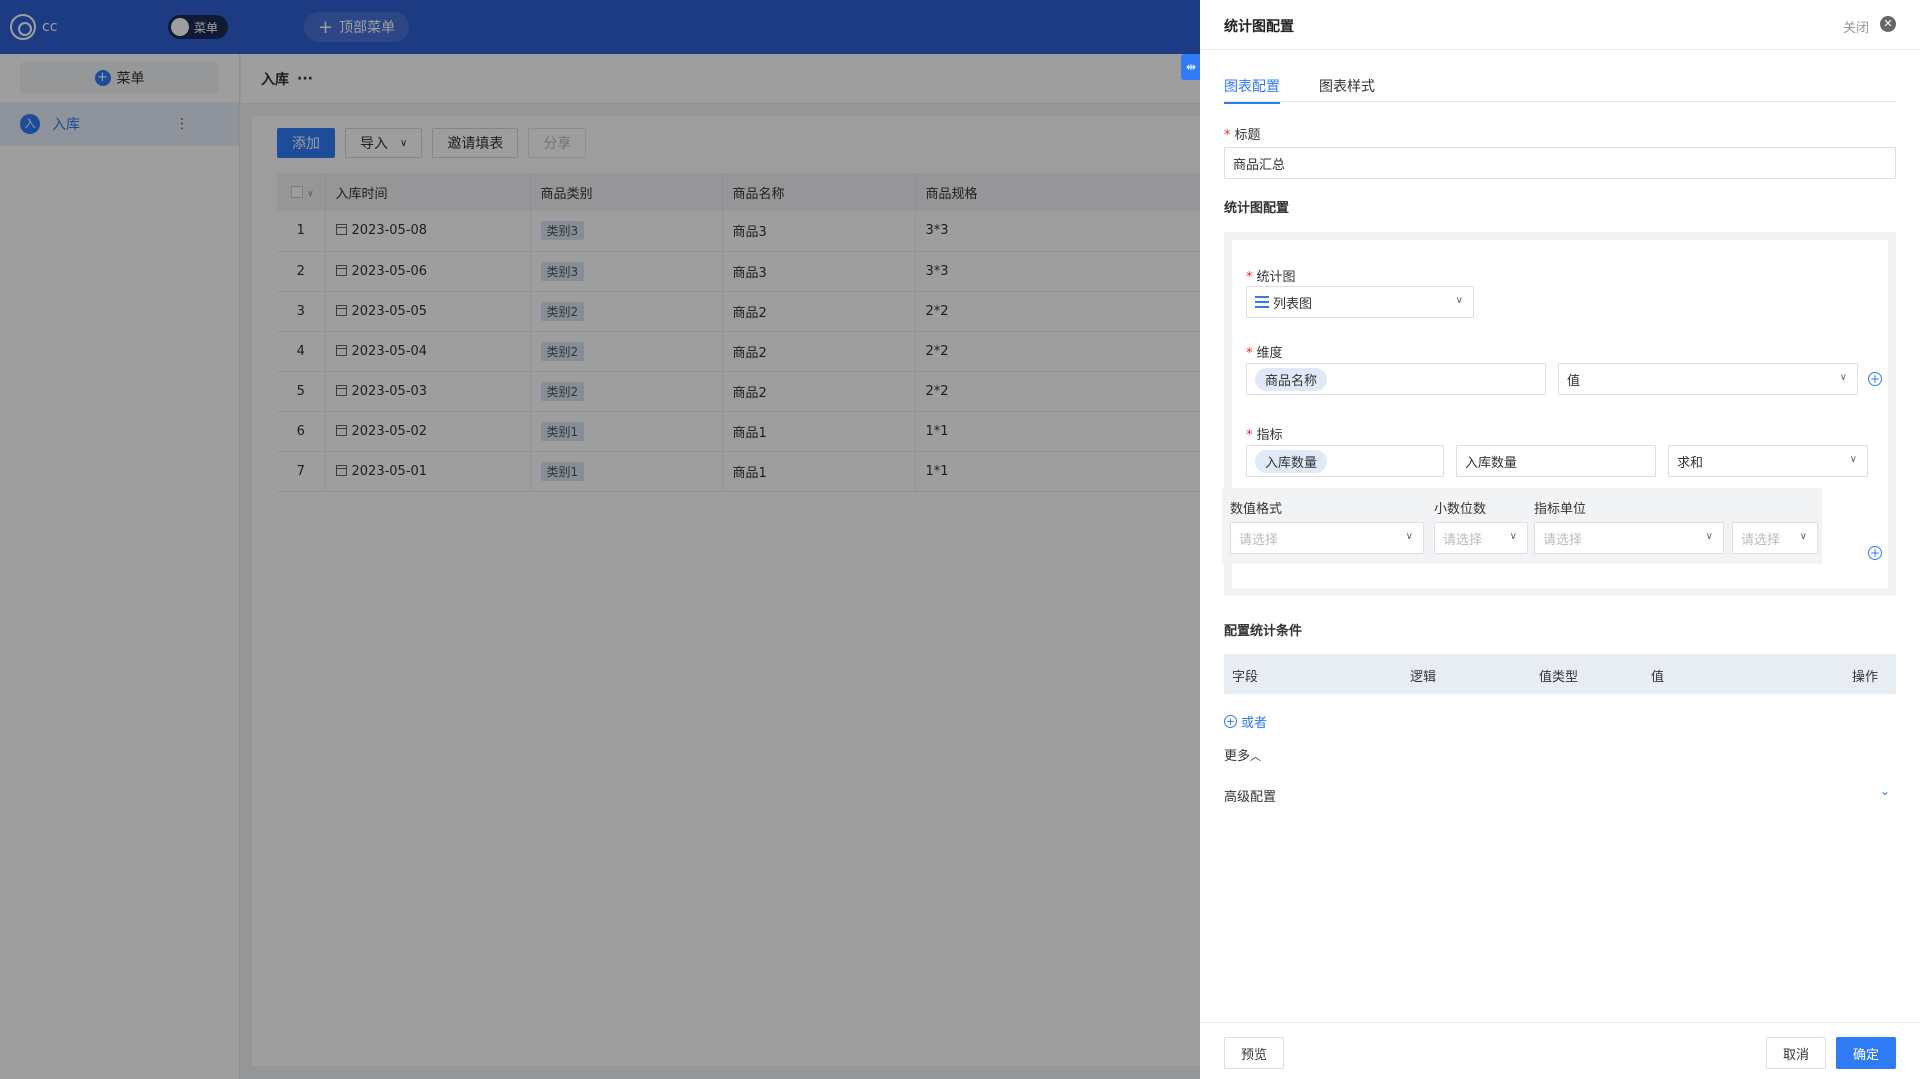 This screenshot has width=1920, height=1079. I want to click on number-format-placeholder: 请选择, so click(1259, 540).